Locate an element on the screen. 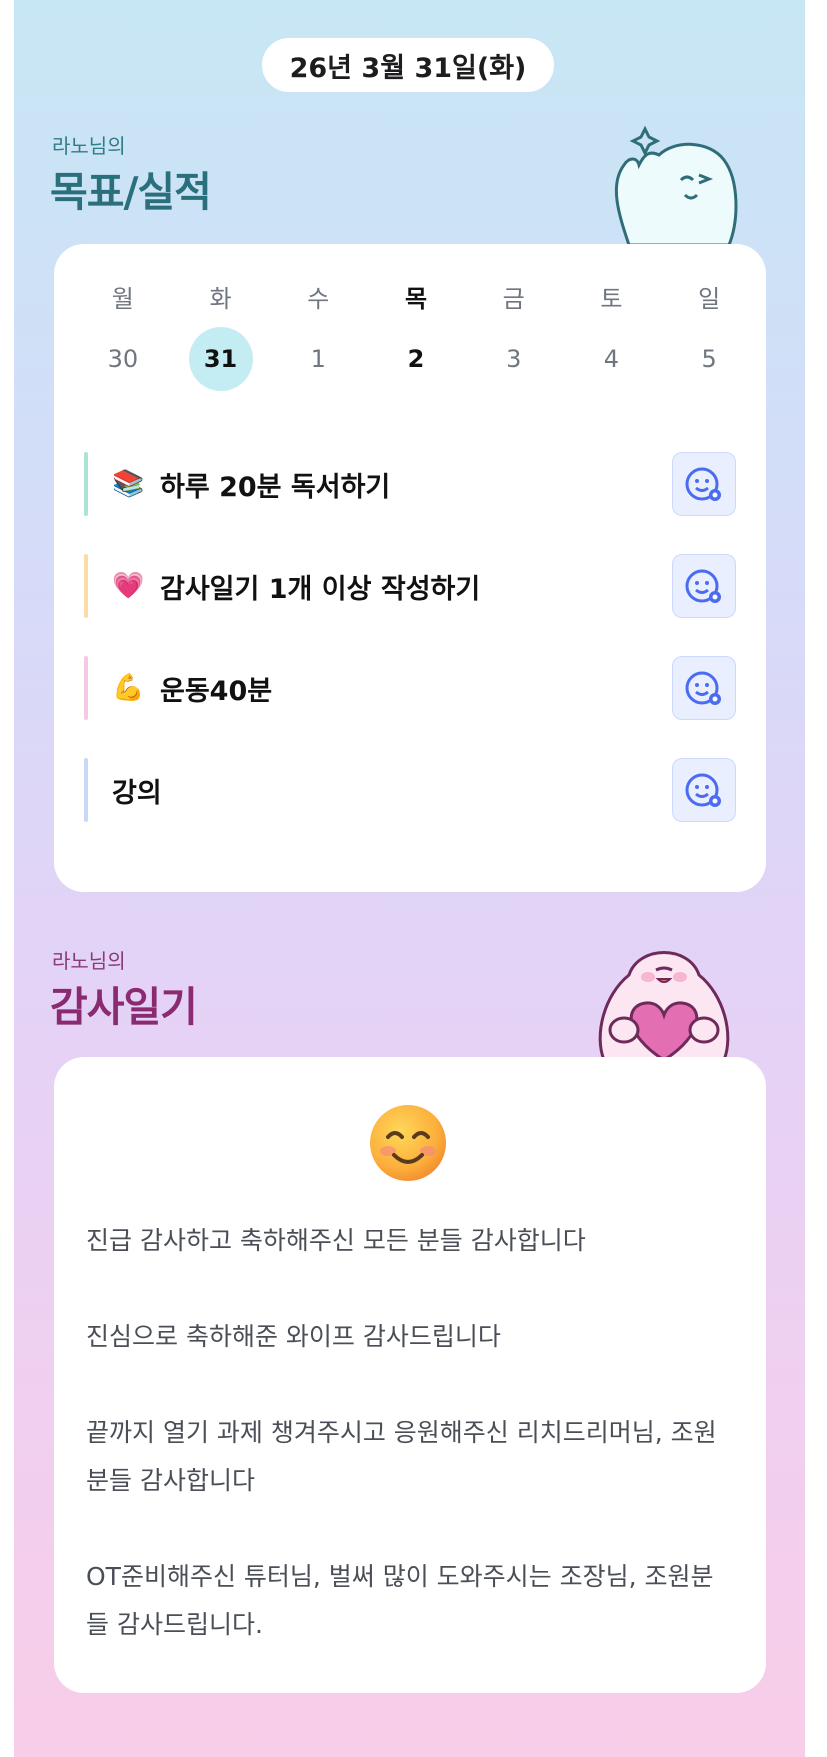 This screenshot has width=827, height=1757. day-cell: 4 is located at coordinates (612, 359).